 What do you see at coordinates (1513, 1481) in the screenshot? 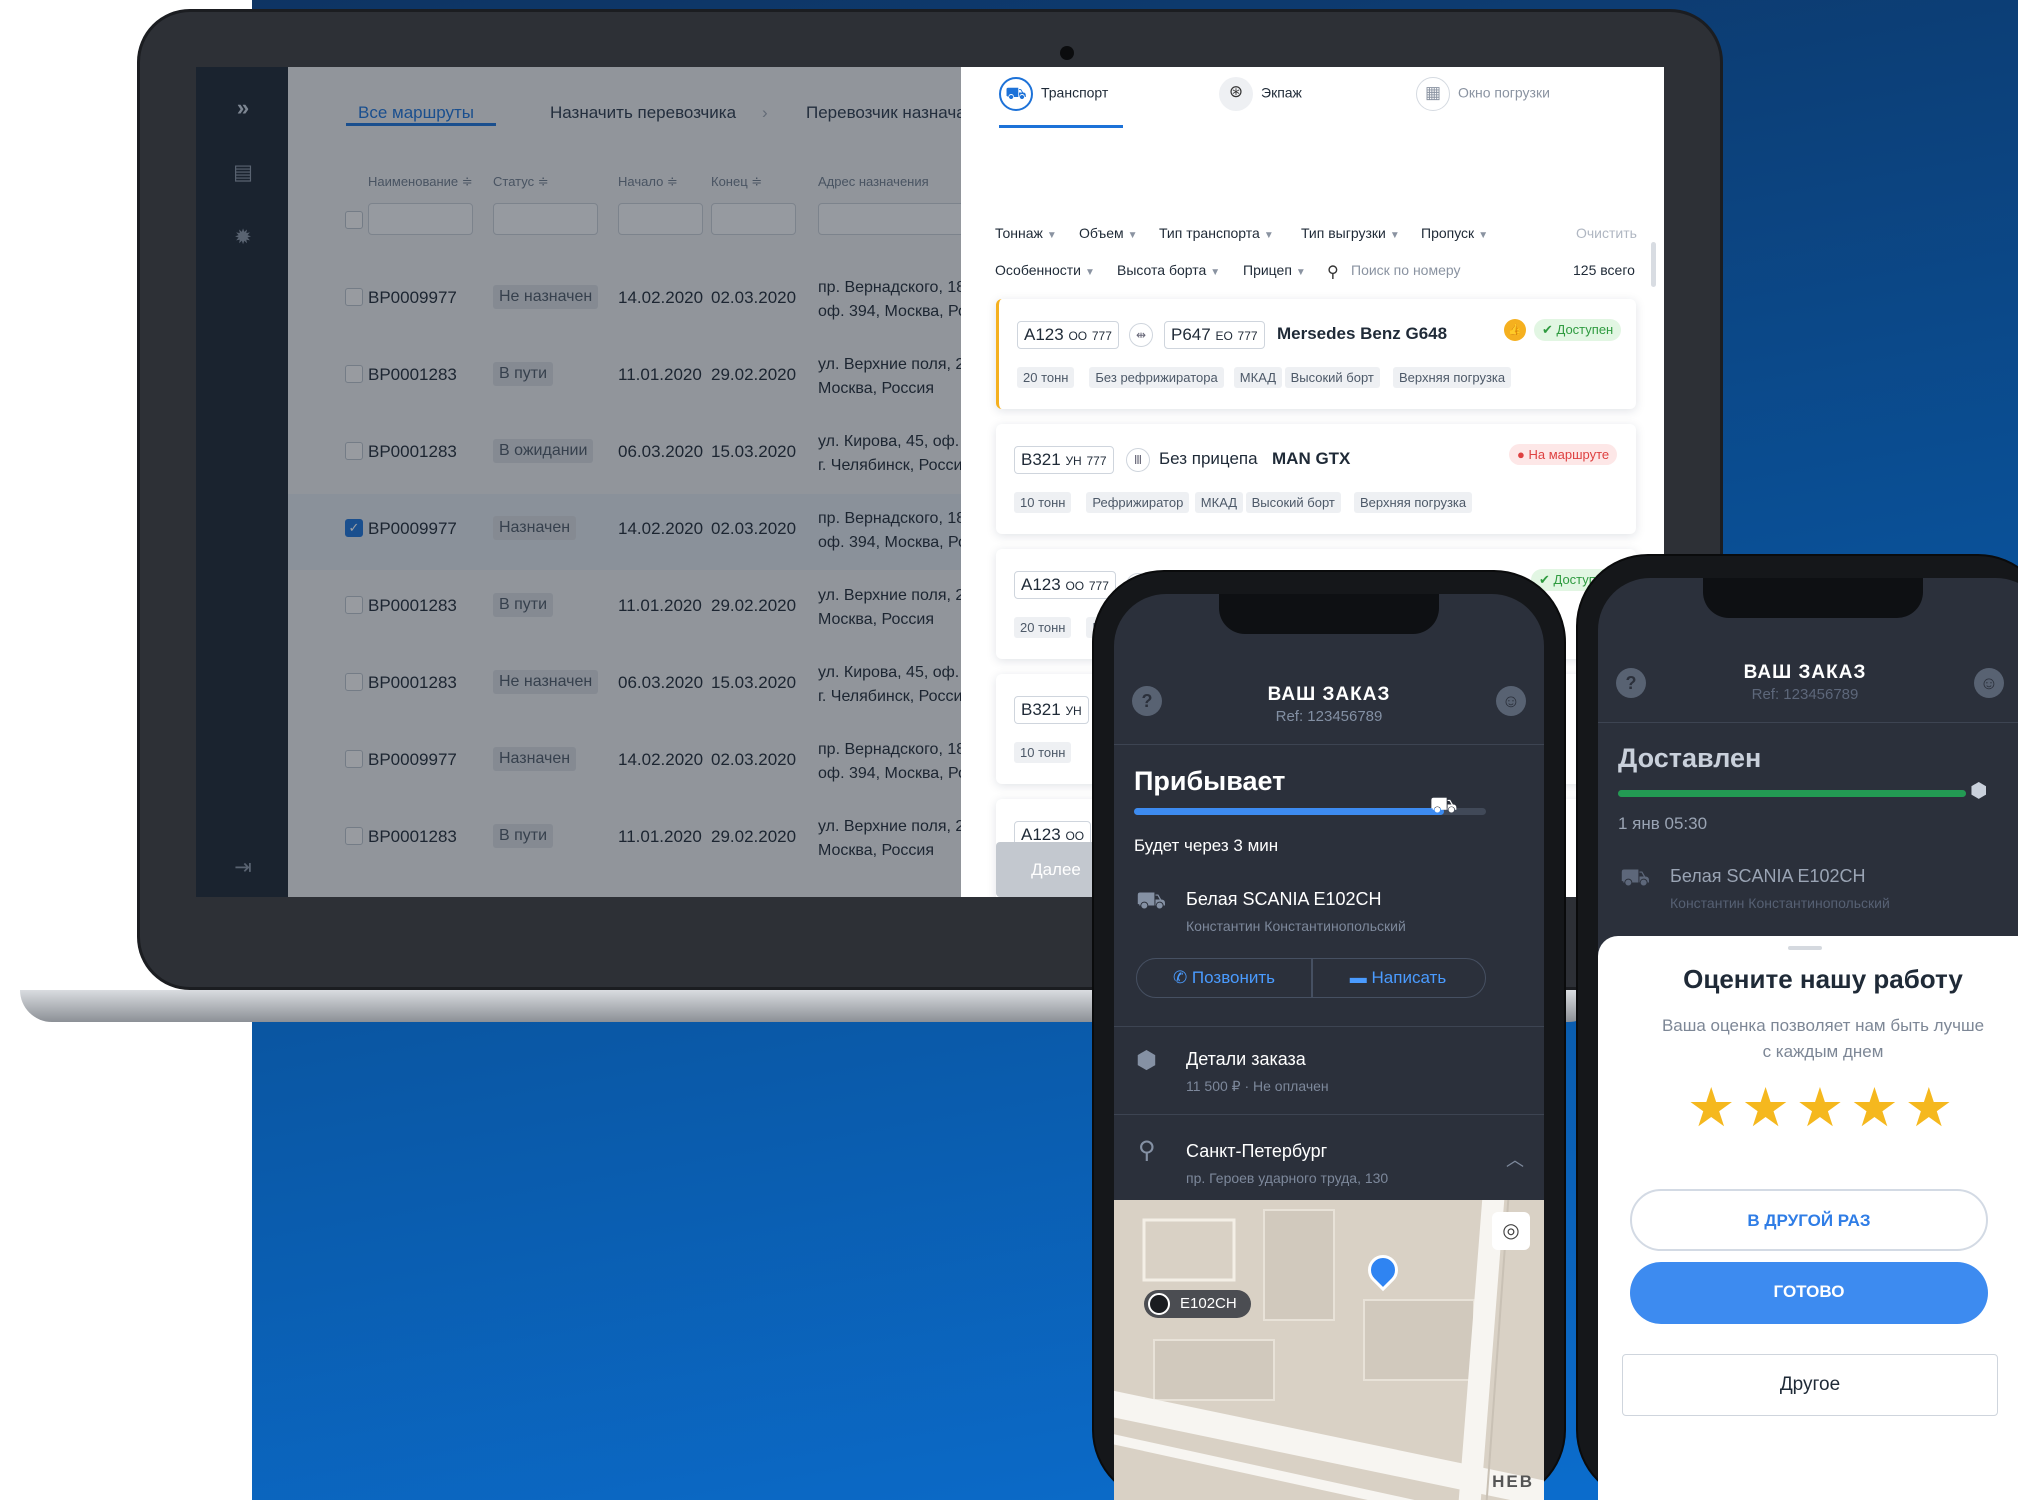
I see `map-street-label: НЕВ` at bounding box center [1513, 1481].